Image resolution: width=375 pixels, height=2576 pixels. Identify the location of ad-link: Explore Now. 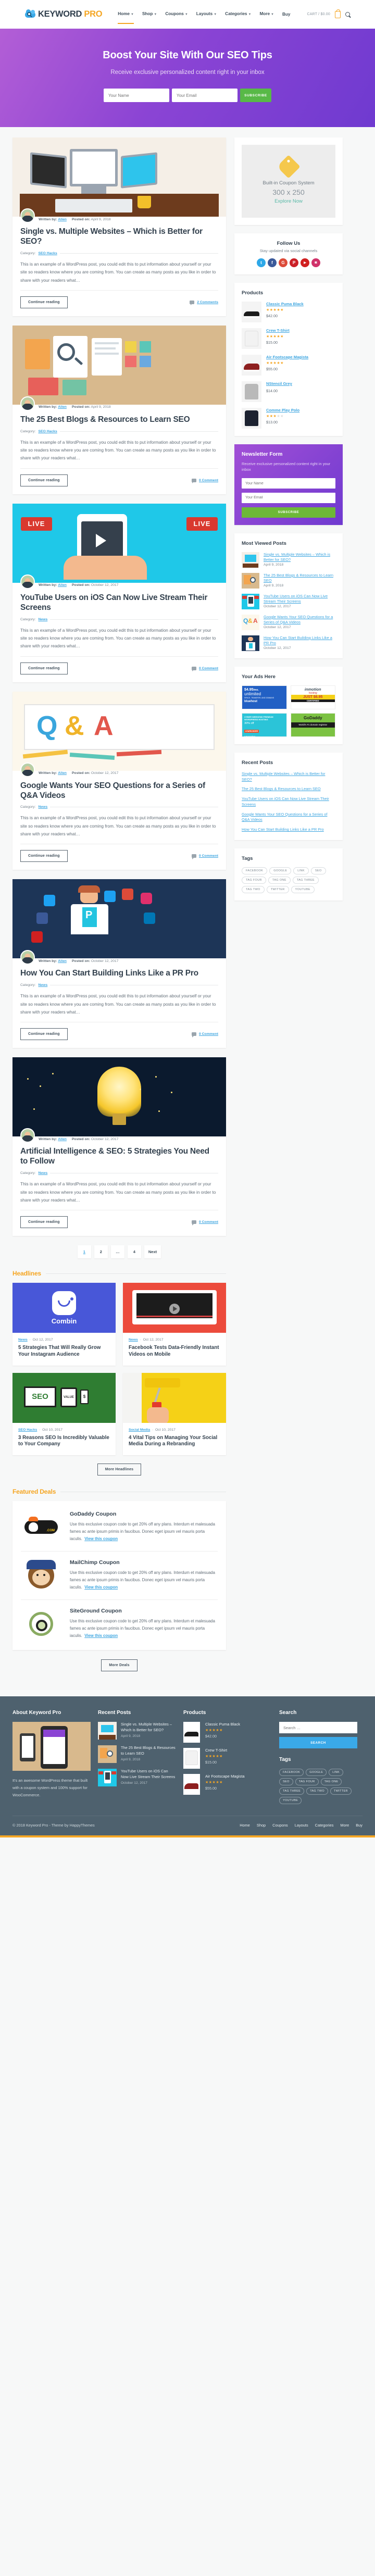
(288, 201).